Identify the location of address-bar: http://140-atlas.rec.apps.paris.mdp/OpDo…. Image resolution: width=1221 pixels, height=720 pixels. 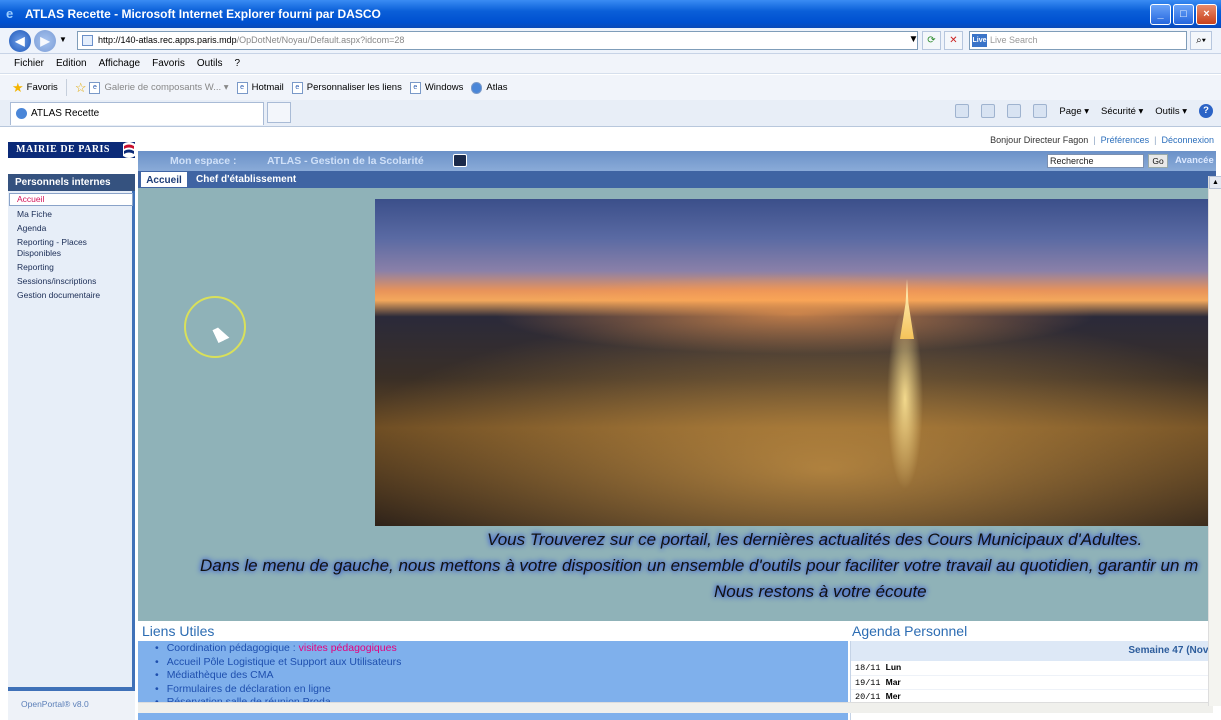
(497, 40).